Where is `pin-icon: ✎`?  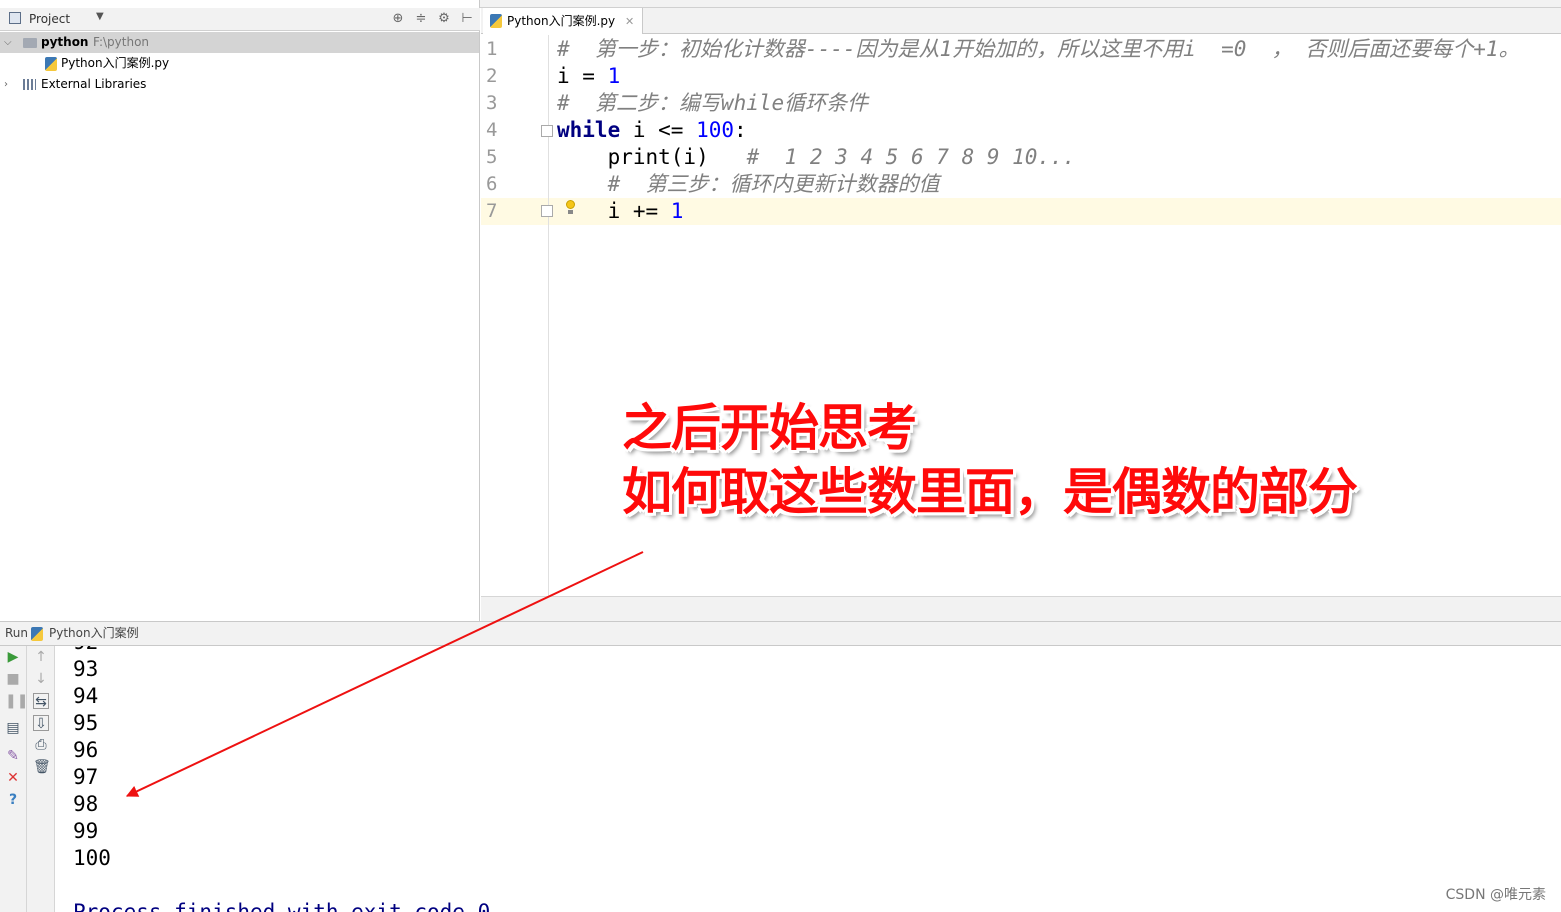
pin-icon: ✎ is located at coordinates (13, 756).